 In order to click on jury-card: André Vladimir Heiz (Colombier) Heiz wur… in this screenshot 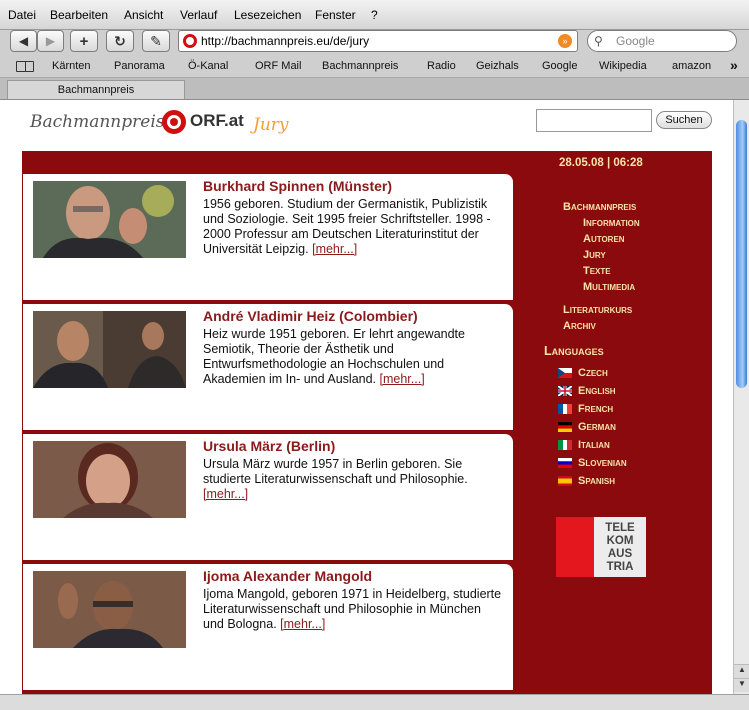, I will do `click(268, 367)`.